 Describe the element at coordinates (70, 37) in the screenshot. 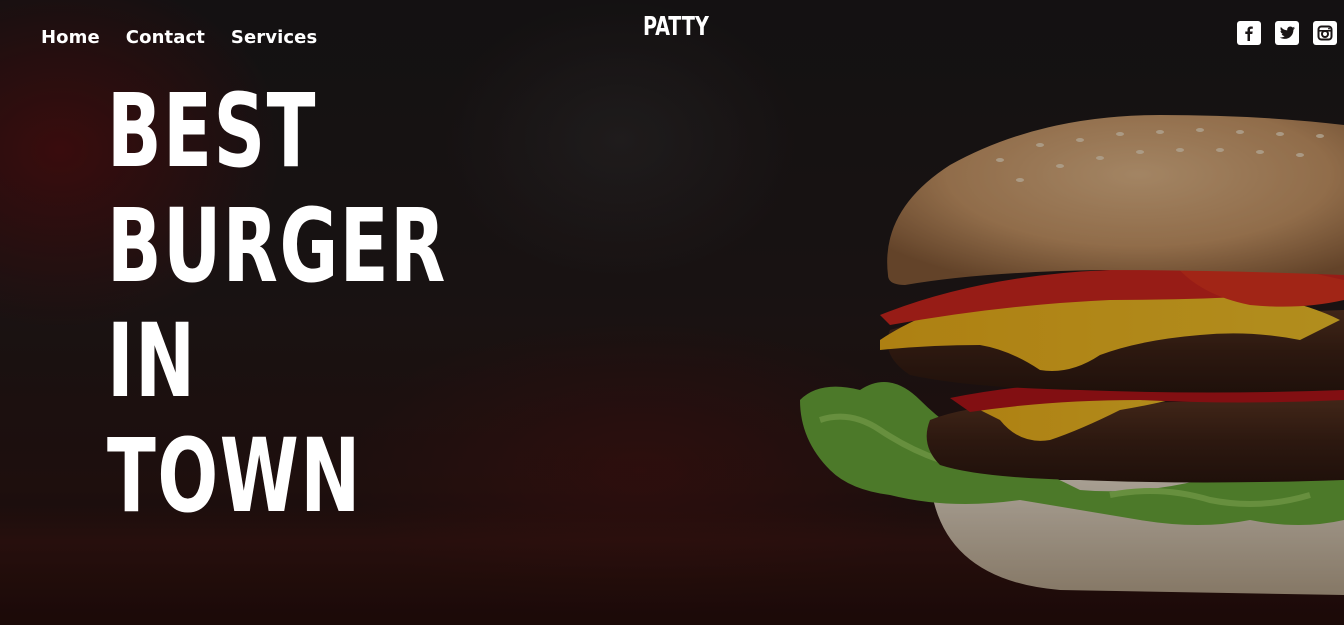

I see `nav-home-link: Home` at that location.